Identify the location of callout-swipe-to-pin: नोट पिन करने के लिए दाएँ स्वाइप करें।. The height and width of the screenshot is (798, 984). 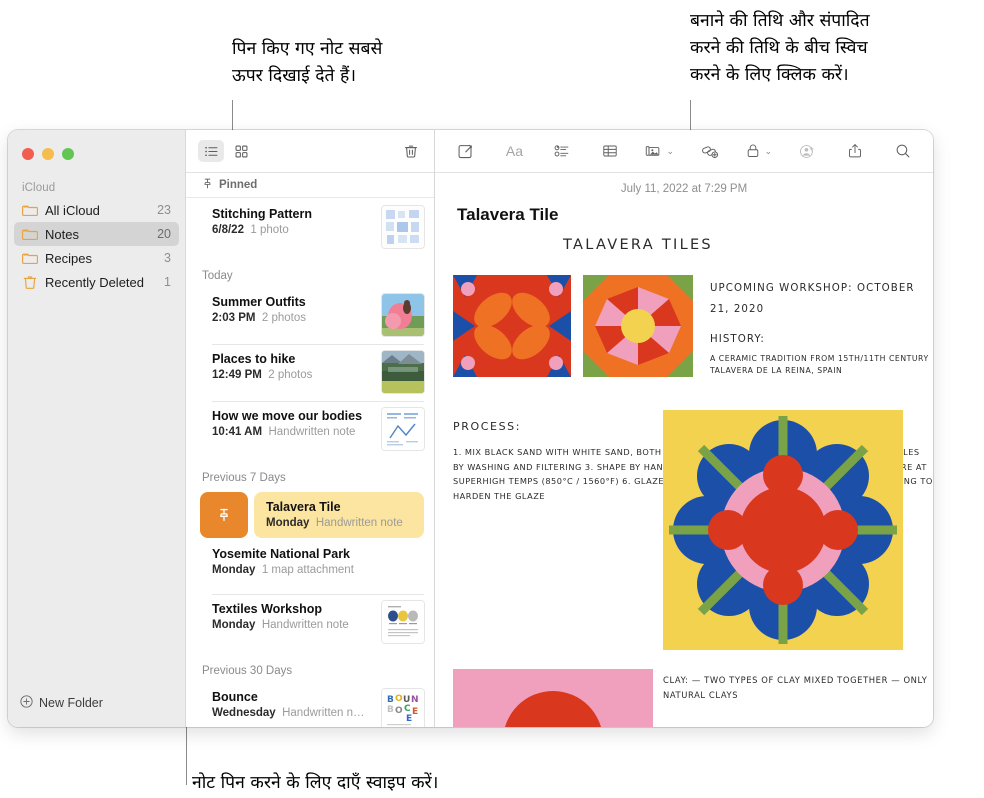
(315, 783).